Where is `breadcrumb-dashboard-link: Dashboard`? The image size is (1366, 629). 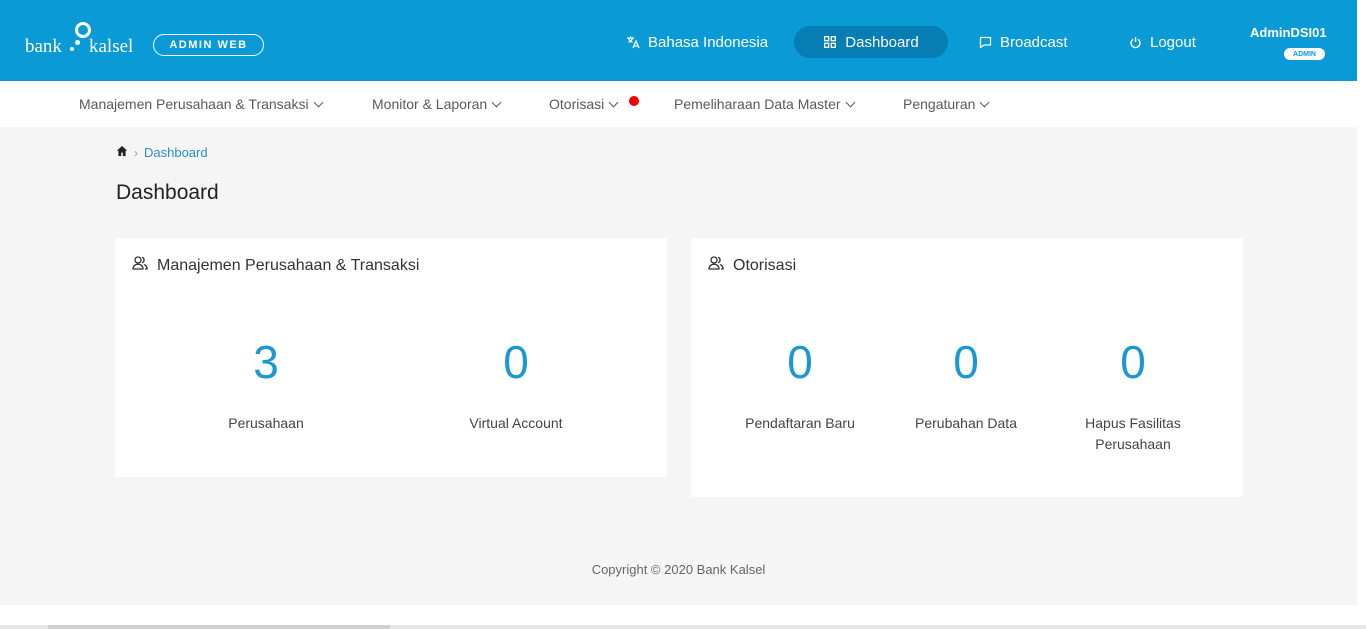 breadcrumb-dashboard-link: Dashboard is located at coordinates (176, 152).